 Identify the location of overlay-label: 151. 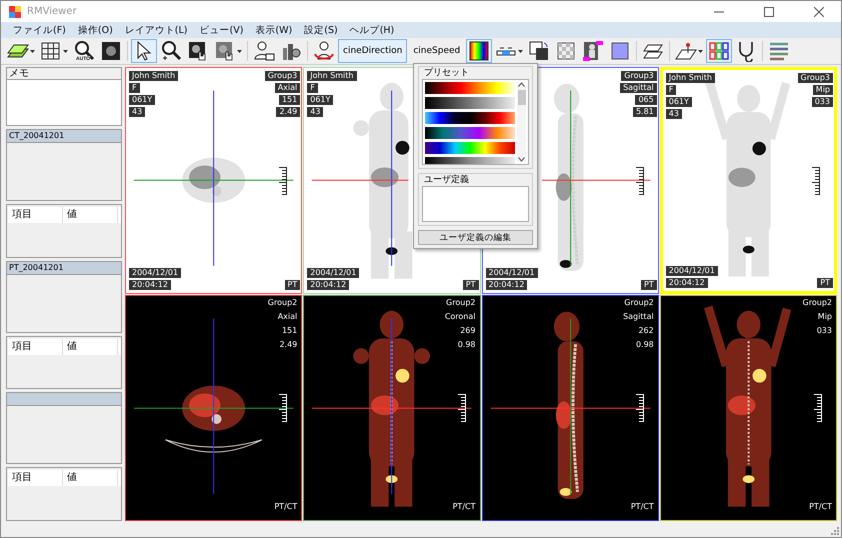
(289, 100).